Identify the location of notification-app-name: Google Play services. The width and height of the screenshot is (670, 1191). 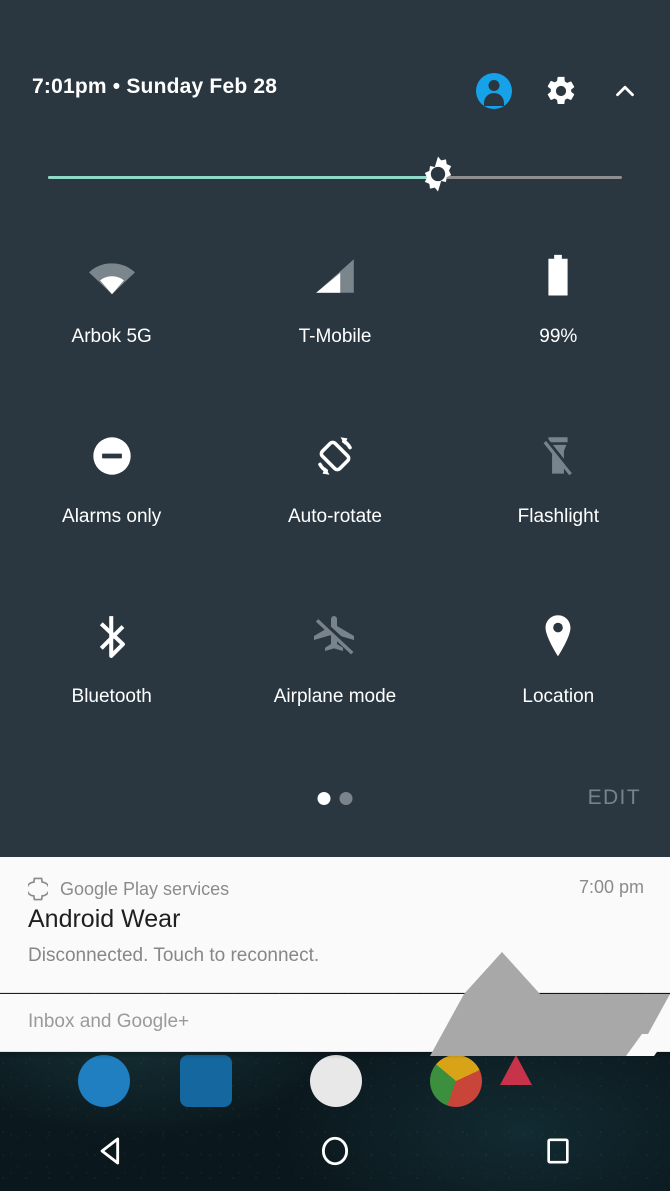
(145, 888).